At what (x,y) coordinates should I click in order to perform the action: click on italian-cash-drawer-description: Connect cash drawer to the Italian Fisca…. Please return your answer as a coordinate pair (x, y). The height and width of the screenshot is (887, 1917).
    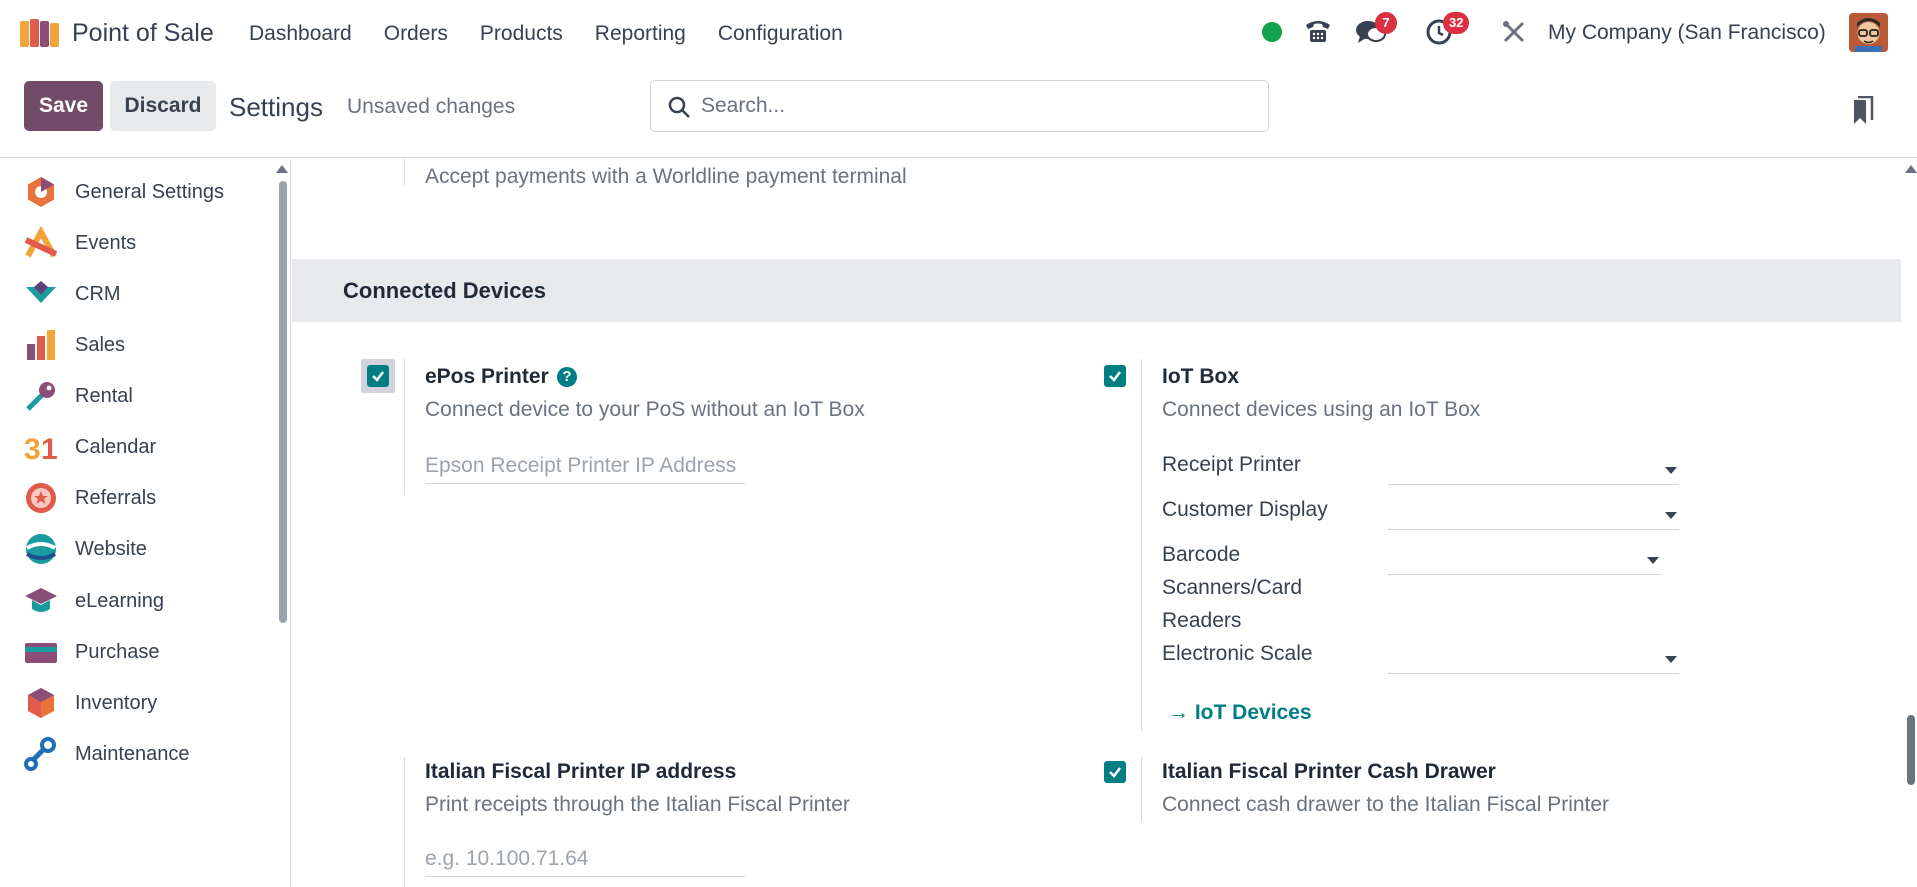
    Looking at the image, I should click on (1386, 804).